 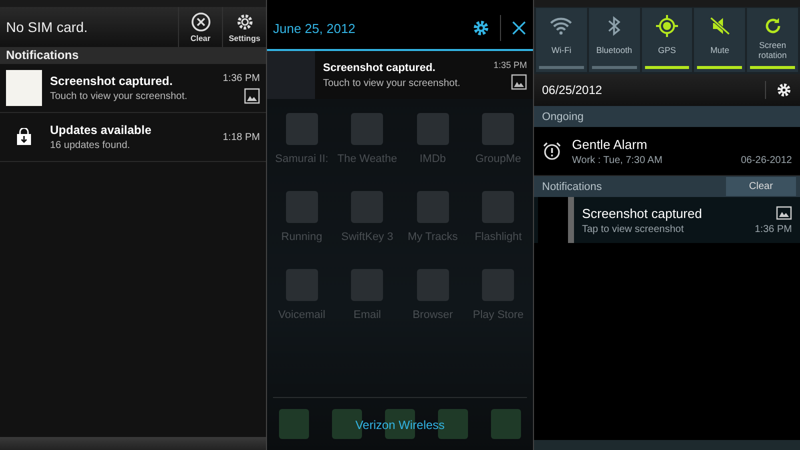 What do you see at coordinates (667, 40) in the screenshot?
I see `quick-toggle: GPS` at bounding box center [667, 40].